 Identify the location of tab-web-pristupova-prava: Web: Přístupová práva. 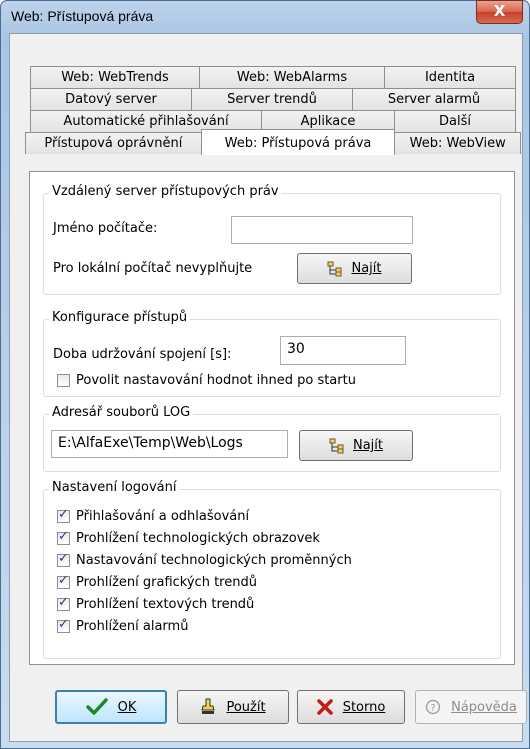
(298, 142).